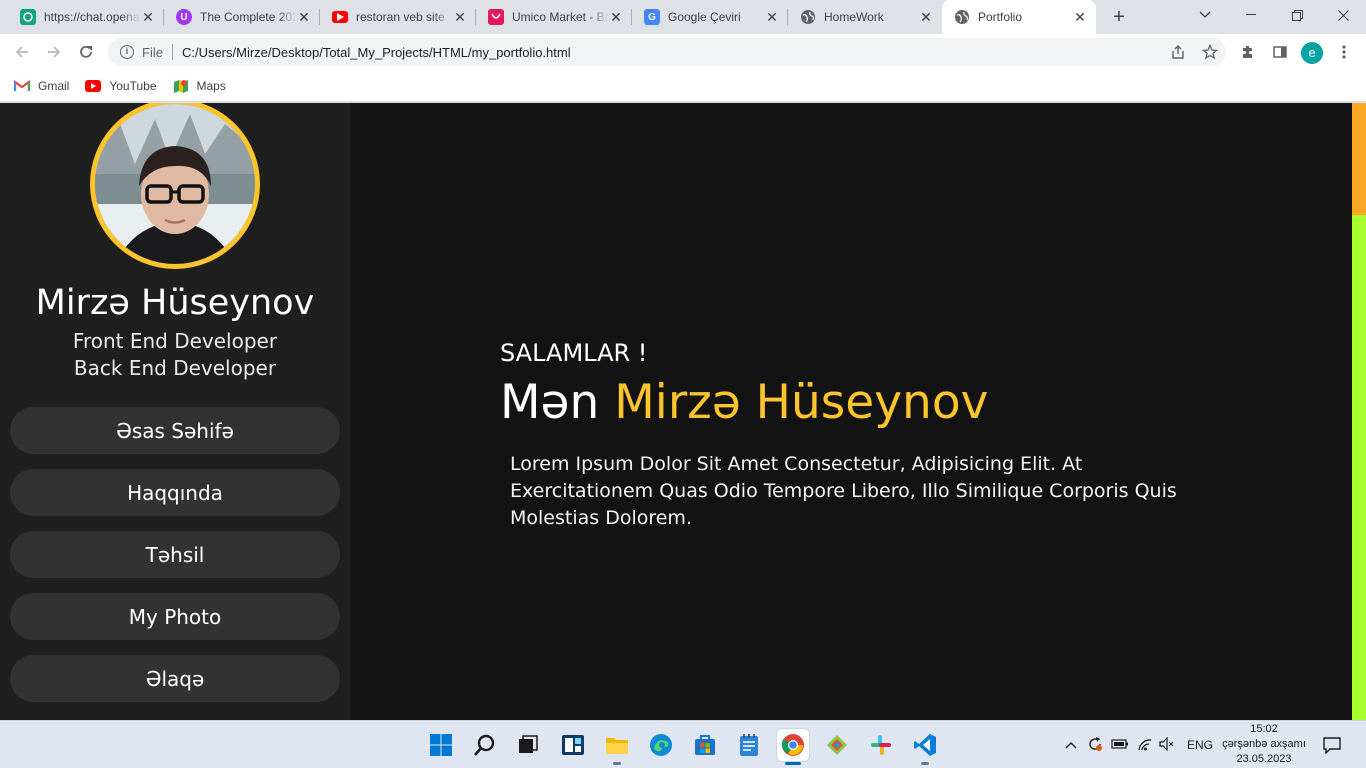  What do you see at coordinates (441, 745) in the screenshot?
I see `windows-start-icon` at bounding box center [441, 745].